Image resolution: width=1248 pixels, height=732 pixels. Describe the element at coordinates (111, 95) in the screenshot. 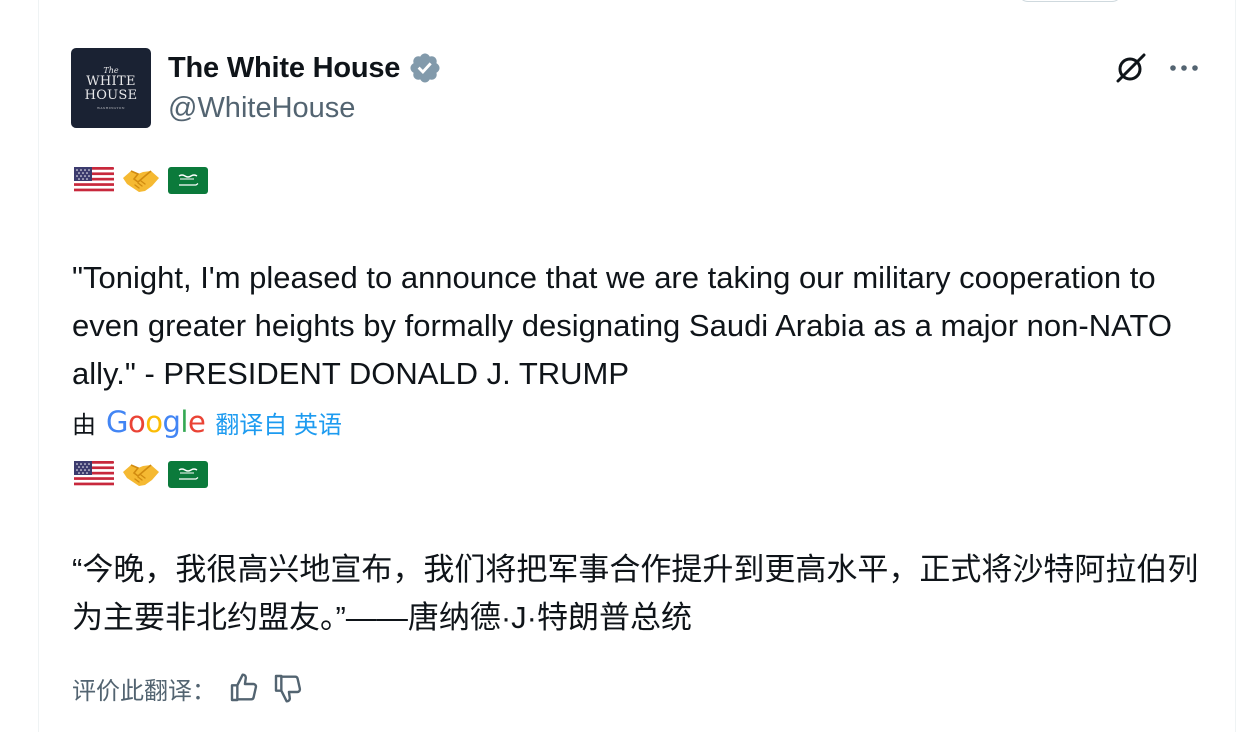

I see `avatar-text-line3: HOUSE` at that location.